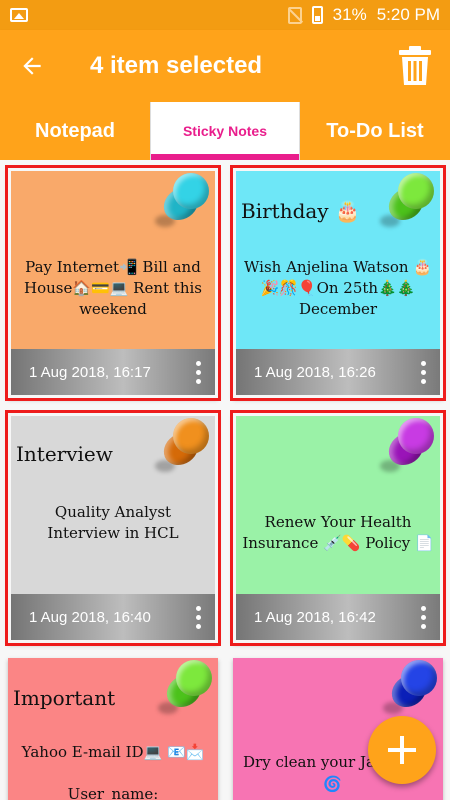  I want to click on note-body: Quality Analyst Interview in HCL, so click(113, 522).